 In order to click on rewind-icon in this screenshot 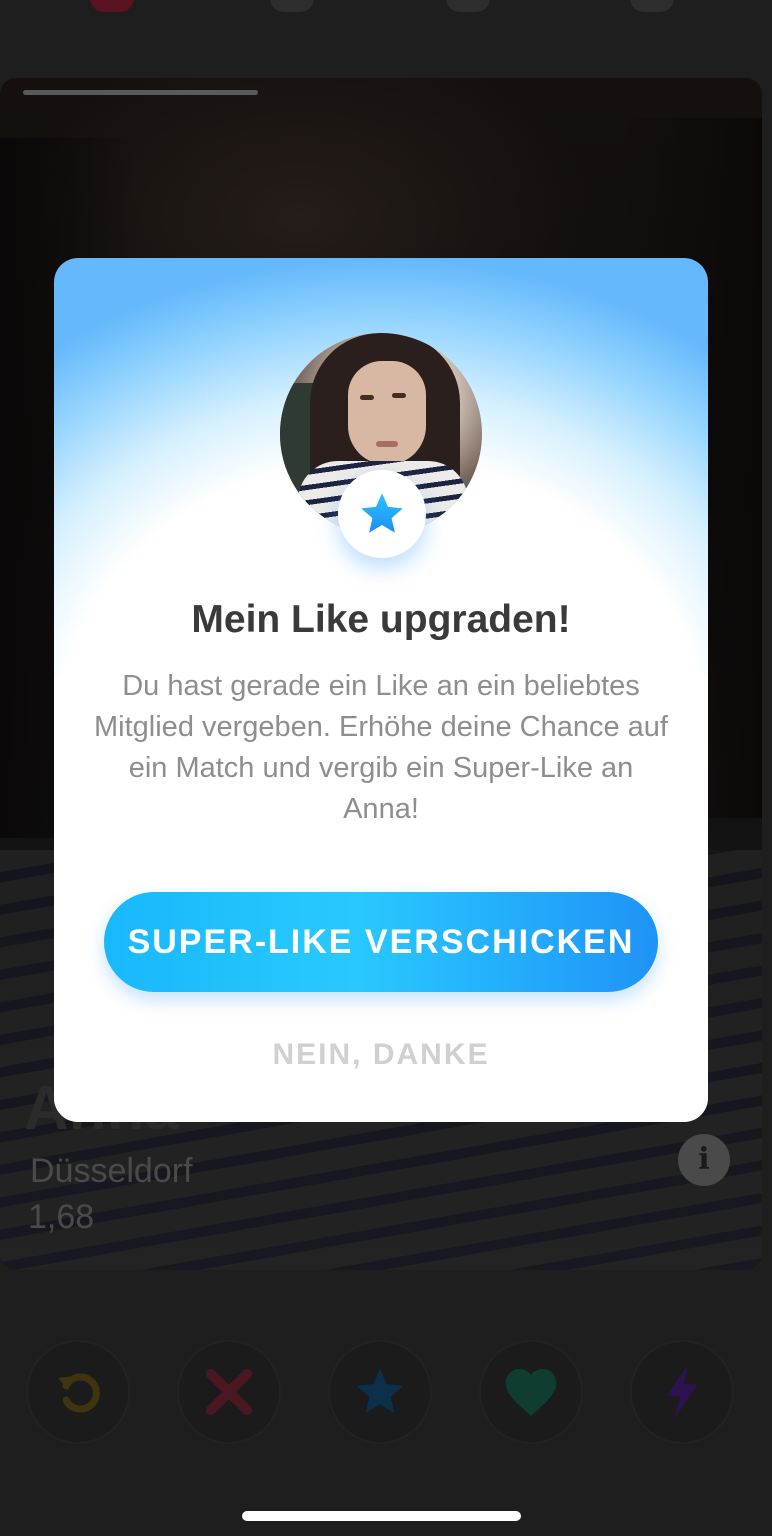, I will do `click(79, 1393)`.